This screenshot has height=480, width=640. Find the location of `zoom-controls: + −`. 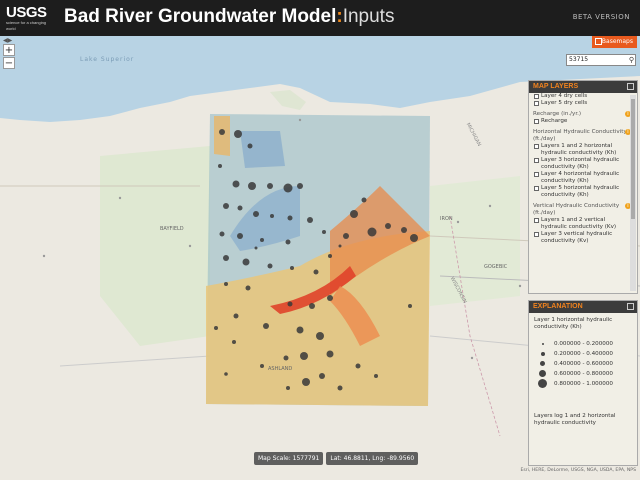

zoom-controls: + − is located at coordinates (9, 56).